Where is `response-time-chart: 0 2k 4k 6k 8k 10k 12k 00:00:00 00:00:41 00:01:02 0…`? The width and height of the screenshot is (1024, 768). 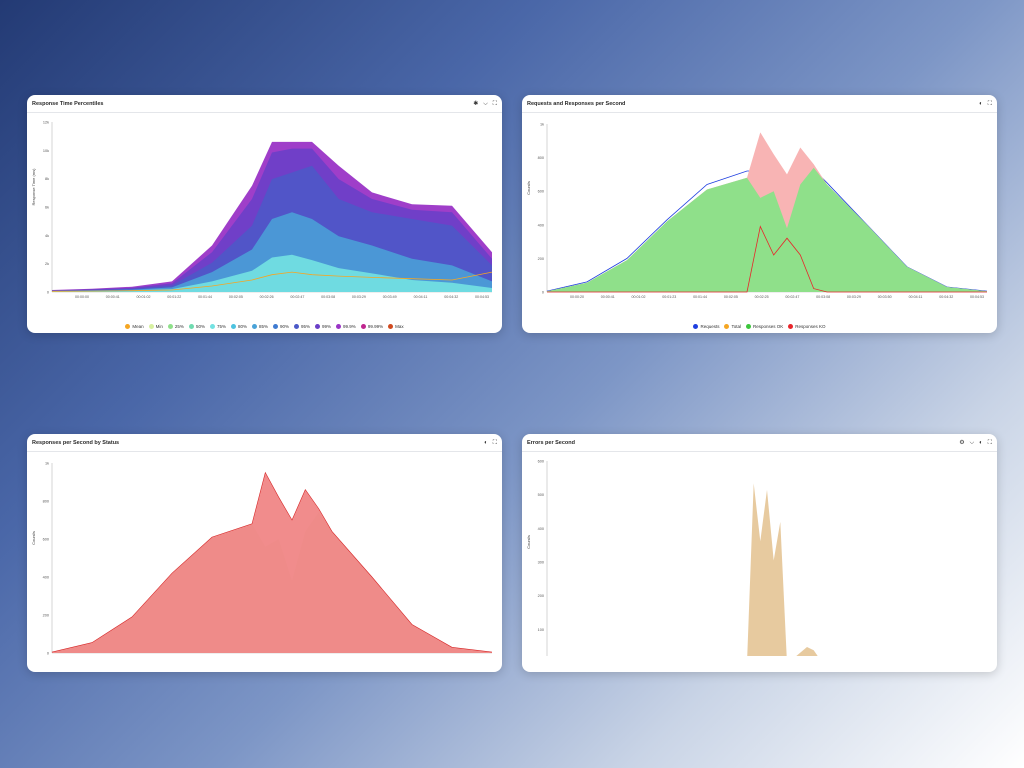 response-time-chart: 0 2k 4k 6k 8k 10k 12k 00:00:00 00:00:41 00:01:02 0… is located at coordinates (264, 214).